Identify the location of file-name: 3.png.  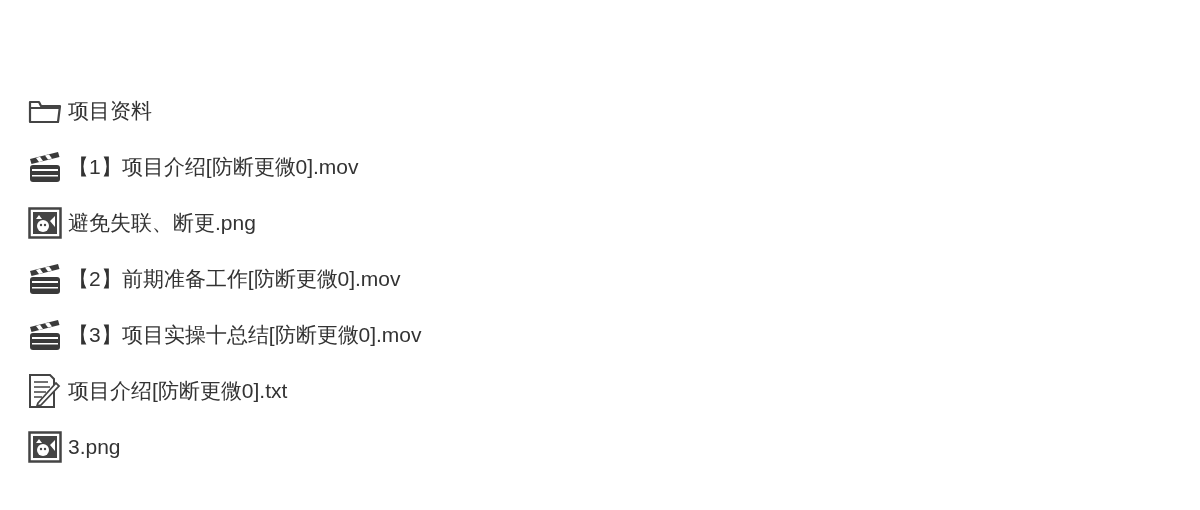
(94, 446).